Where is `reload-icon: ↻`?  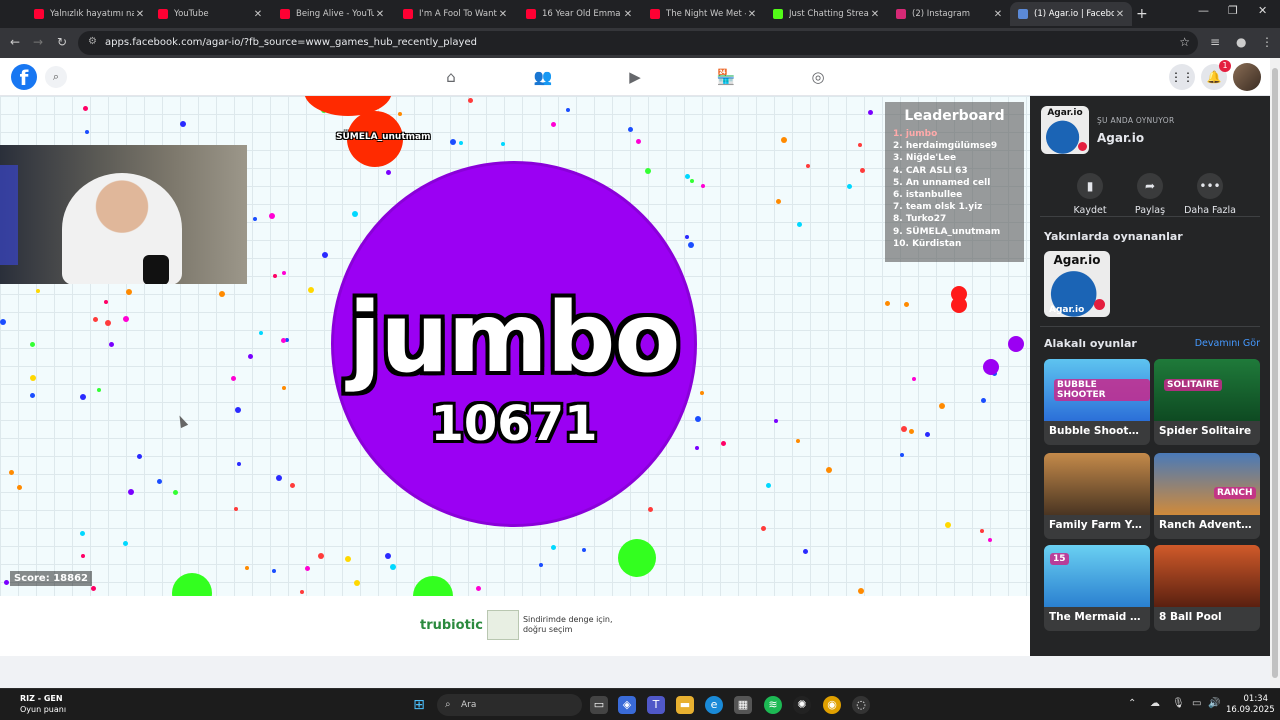
reload-icon: ↻ is located at coordinates (62, 42).